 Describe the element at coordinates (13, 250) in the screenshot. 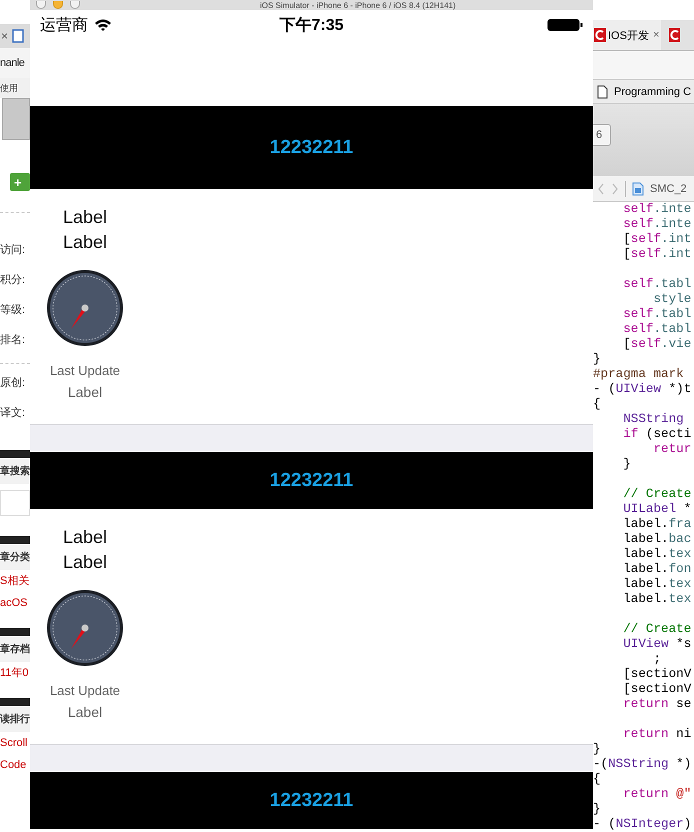

I see `stat-label: 访问:` at that location.